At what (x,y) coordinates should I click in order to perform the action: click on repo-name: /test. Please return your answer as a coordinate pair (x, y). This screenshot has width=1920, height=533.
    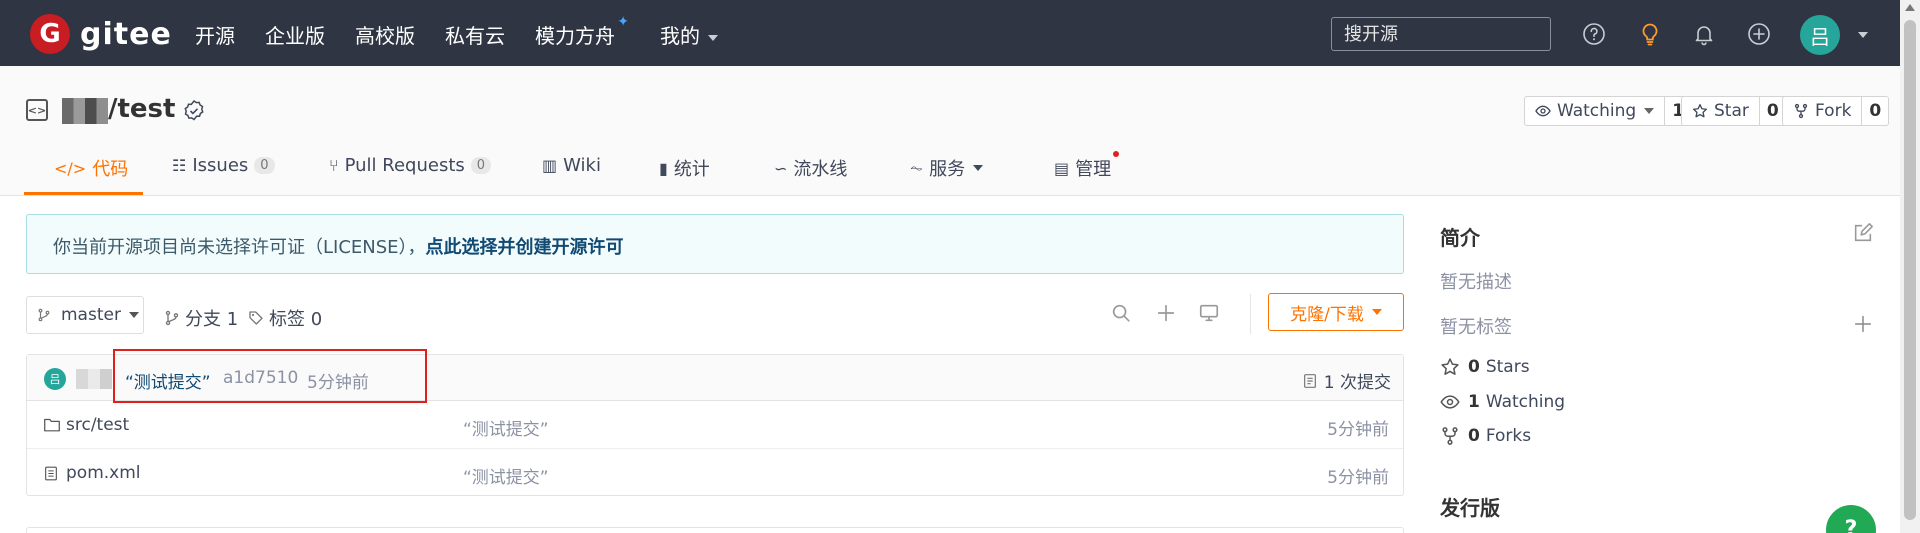
    Looking at the image, I should click on (141, 109).